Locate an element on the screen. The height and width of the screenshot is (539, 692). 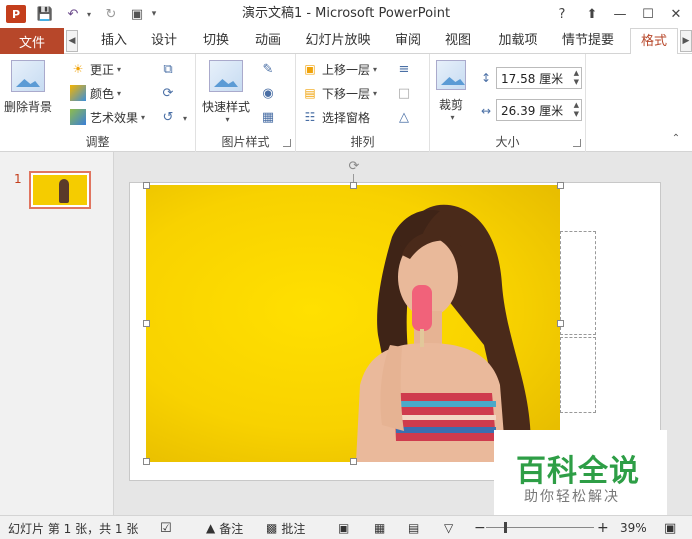
tab-scroll-right-icon: ▶ is located at coordinates (686, 41).